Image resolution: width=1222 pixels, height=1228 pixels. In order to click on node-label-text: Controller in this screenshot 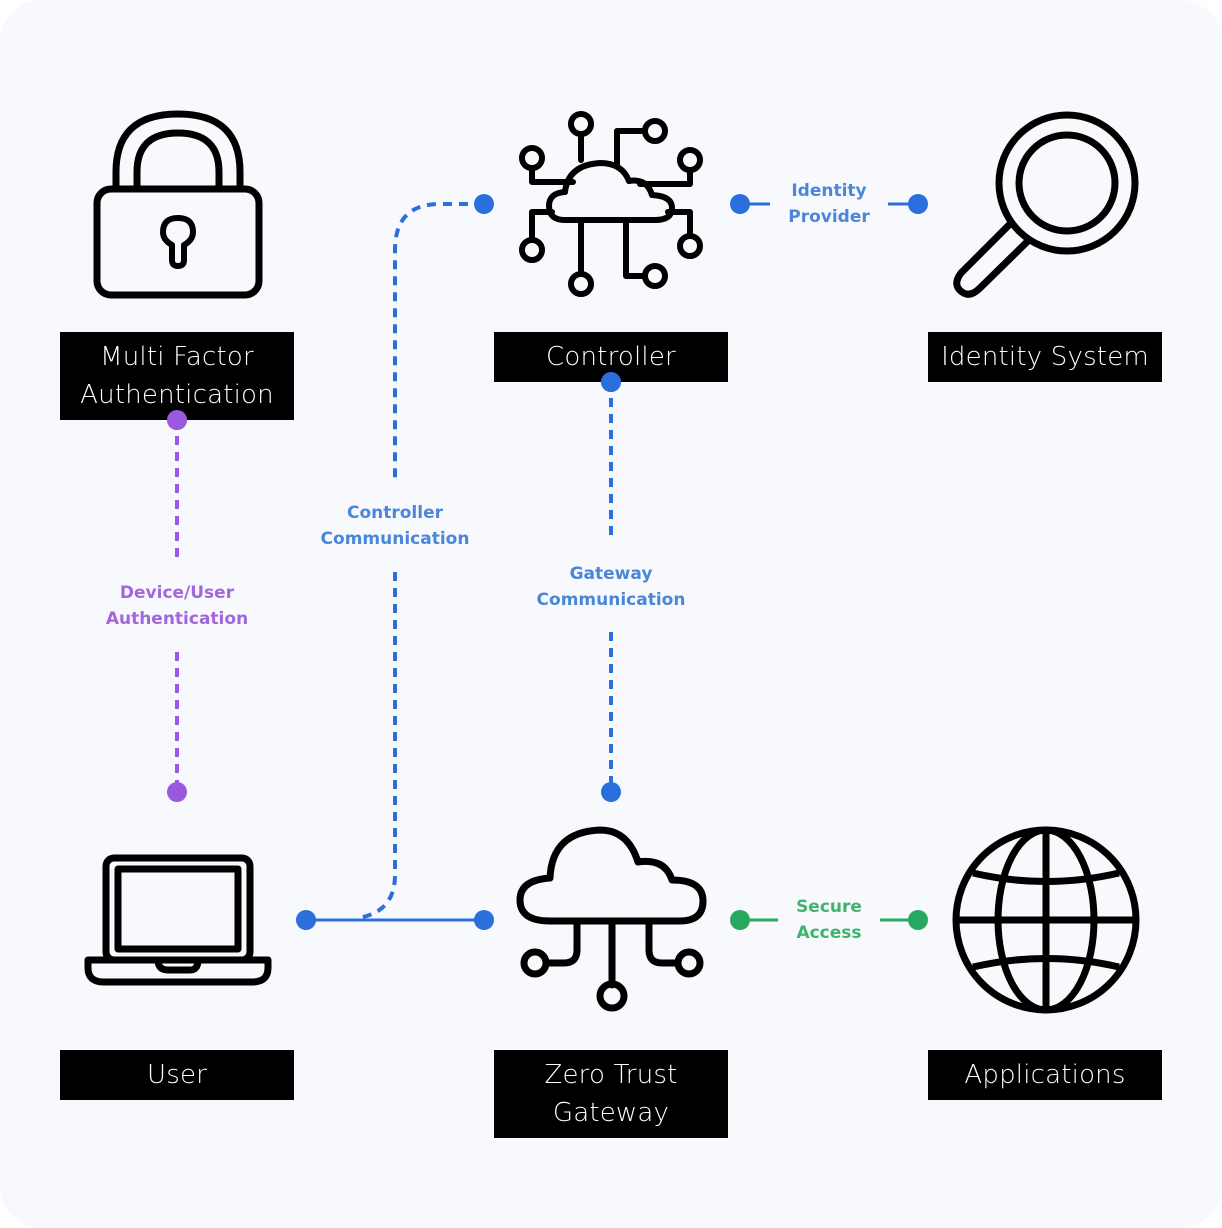, I will do `click(611, 357)`.